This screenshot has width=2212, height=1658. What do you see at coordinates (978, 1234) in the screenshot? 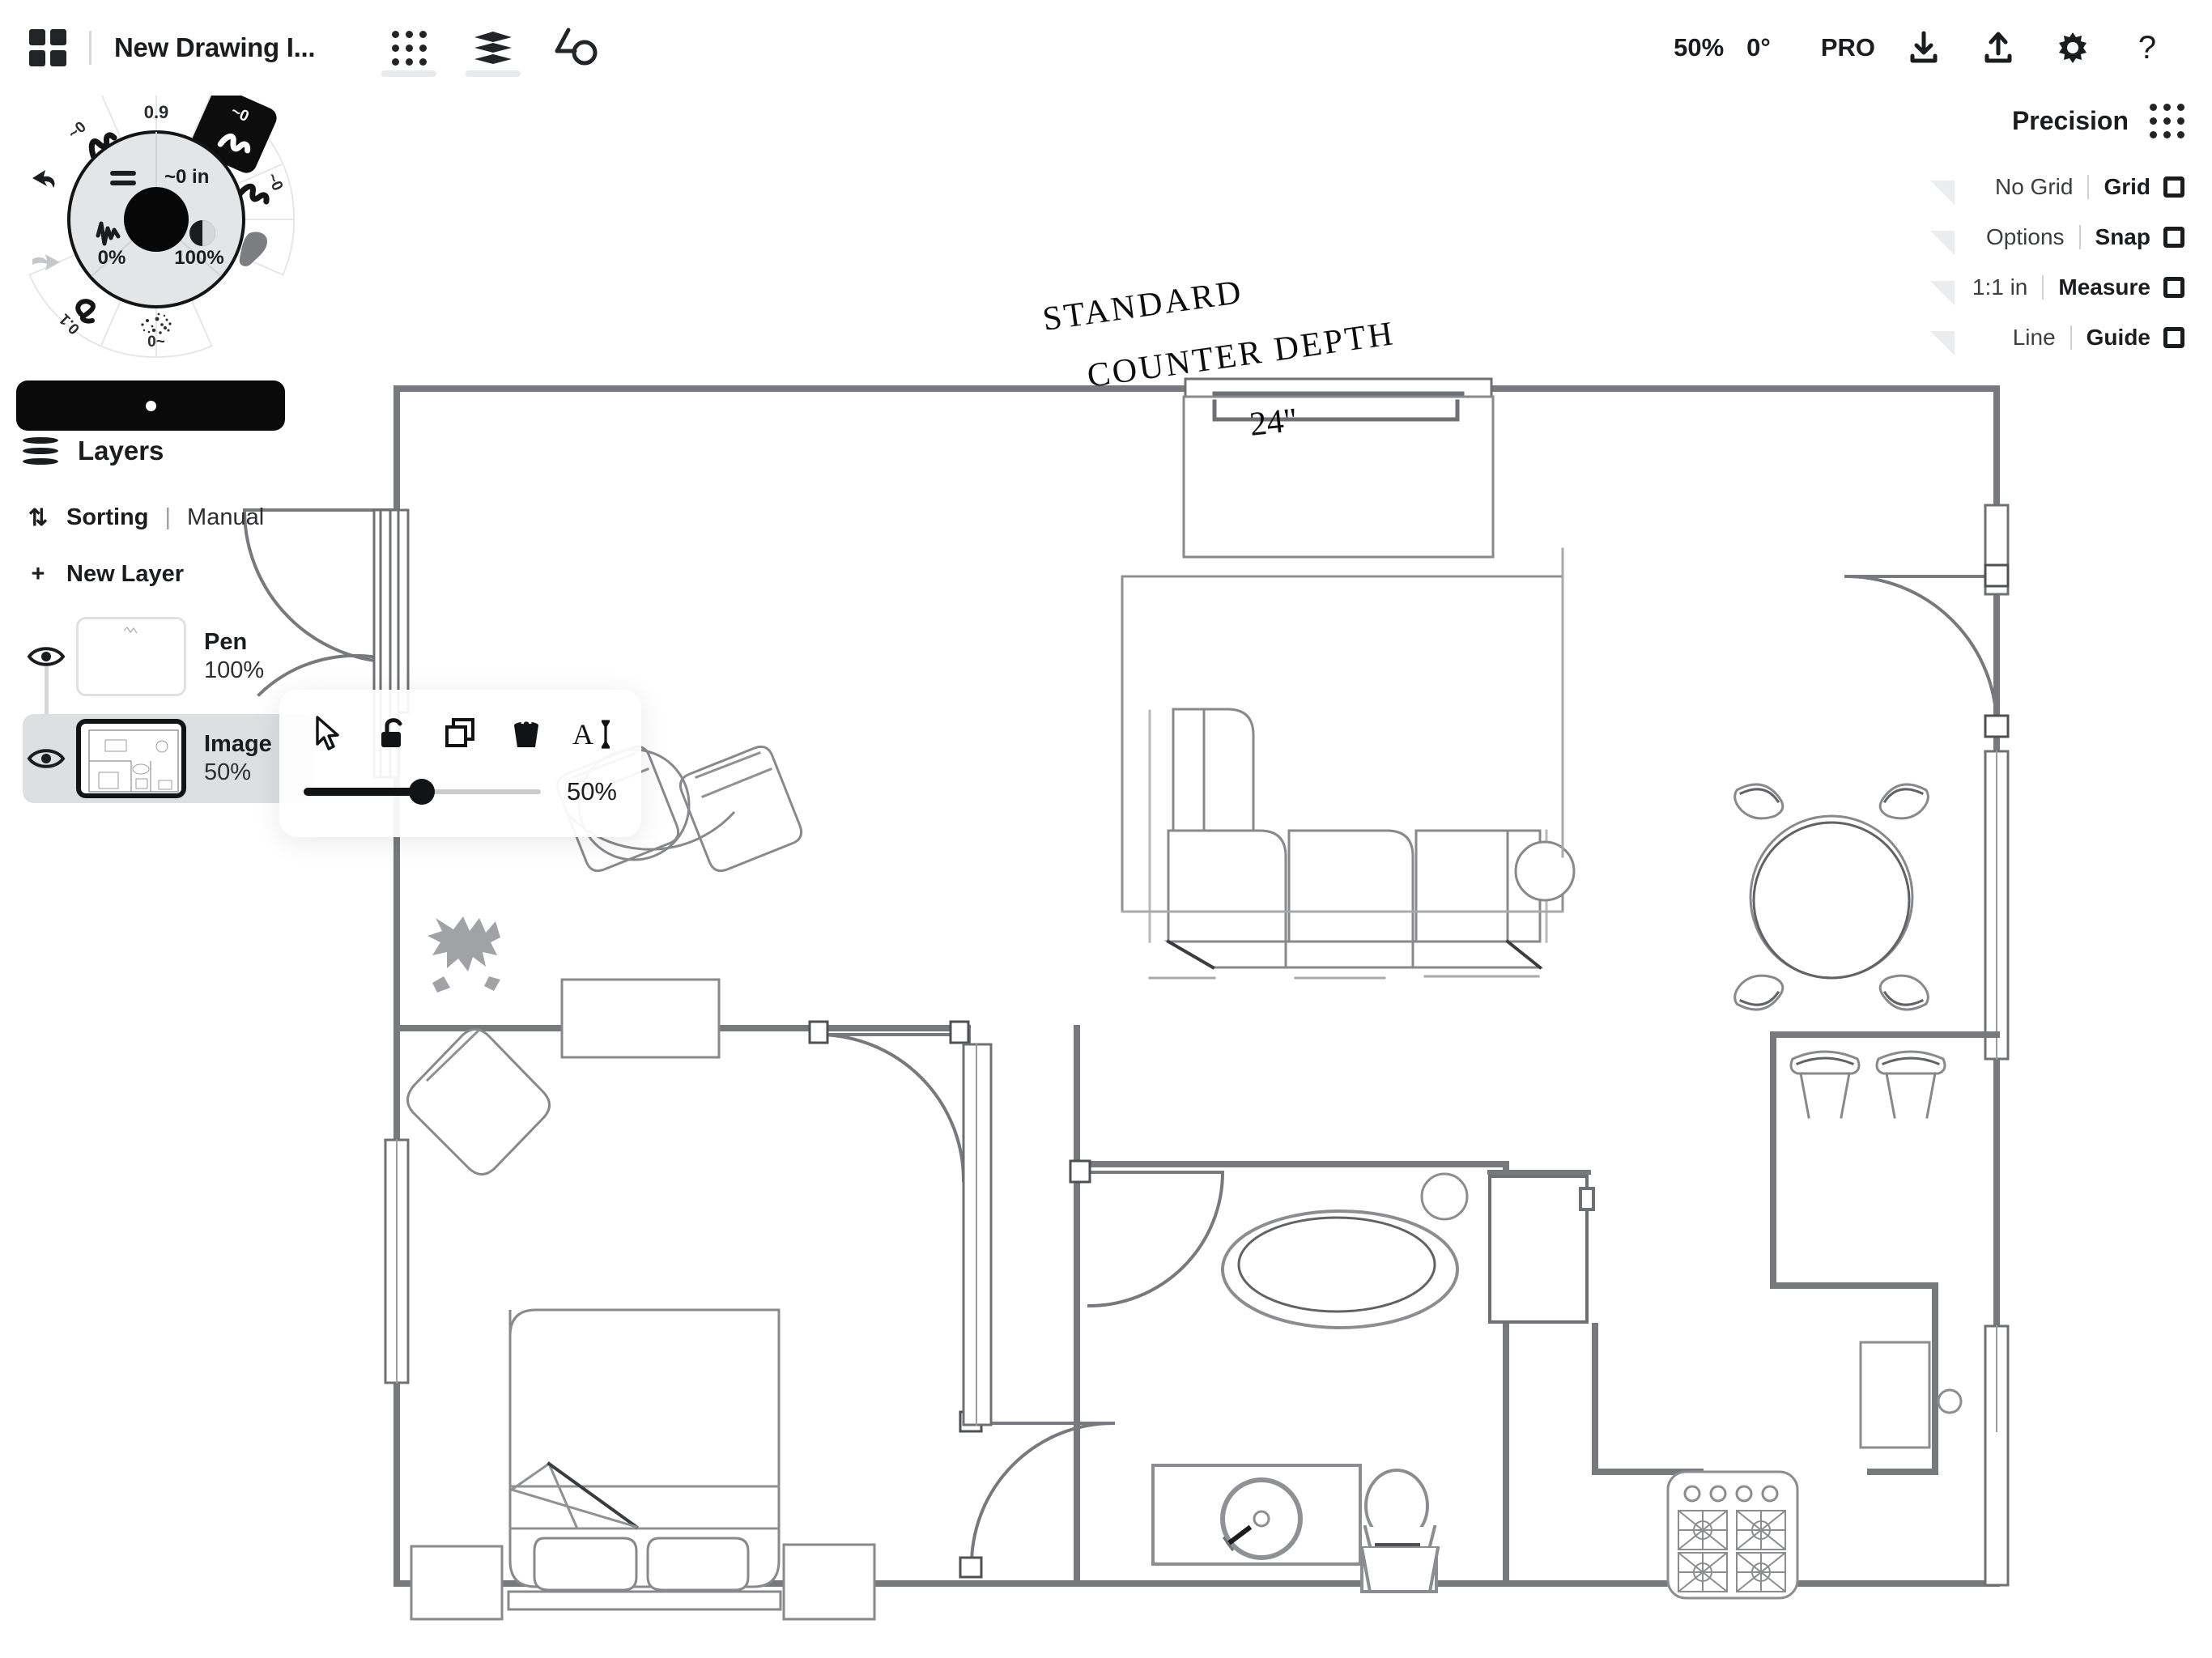
I see `sliding-panel-hall` at bounding box center [978, 1234].